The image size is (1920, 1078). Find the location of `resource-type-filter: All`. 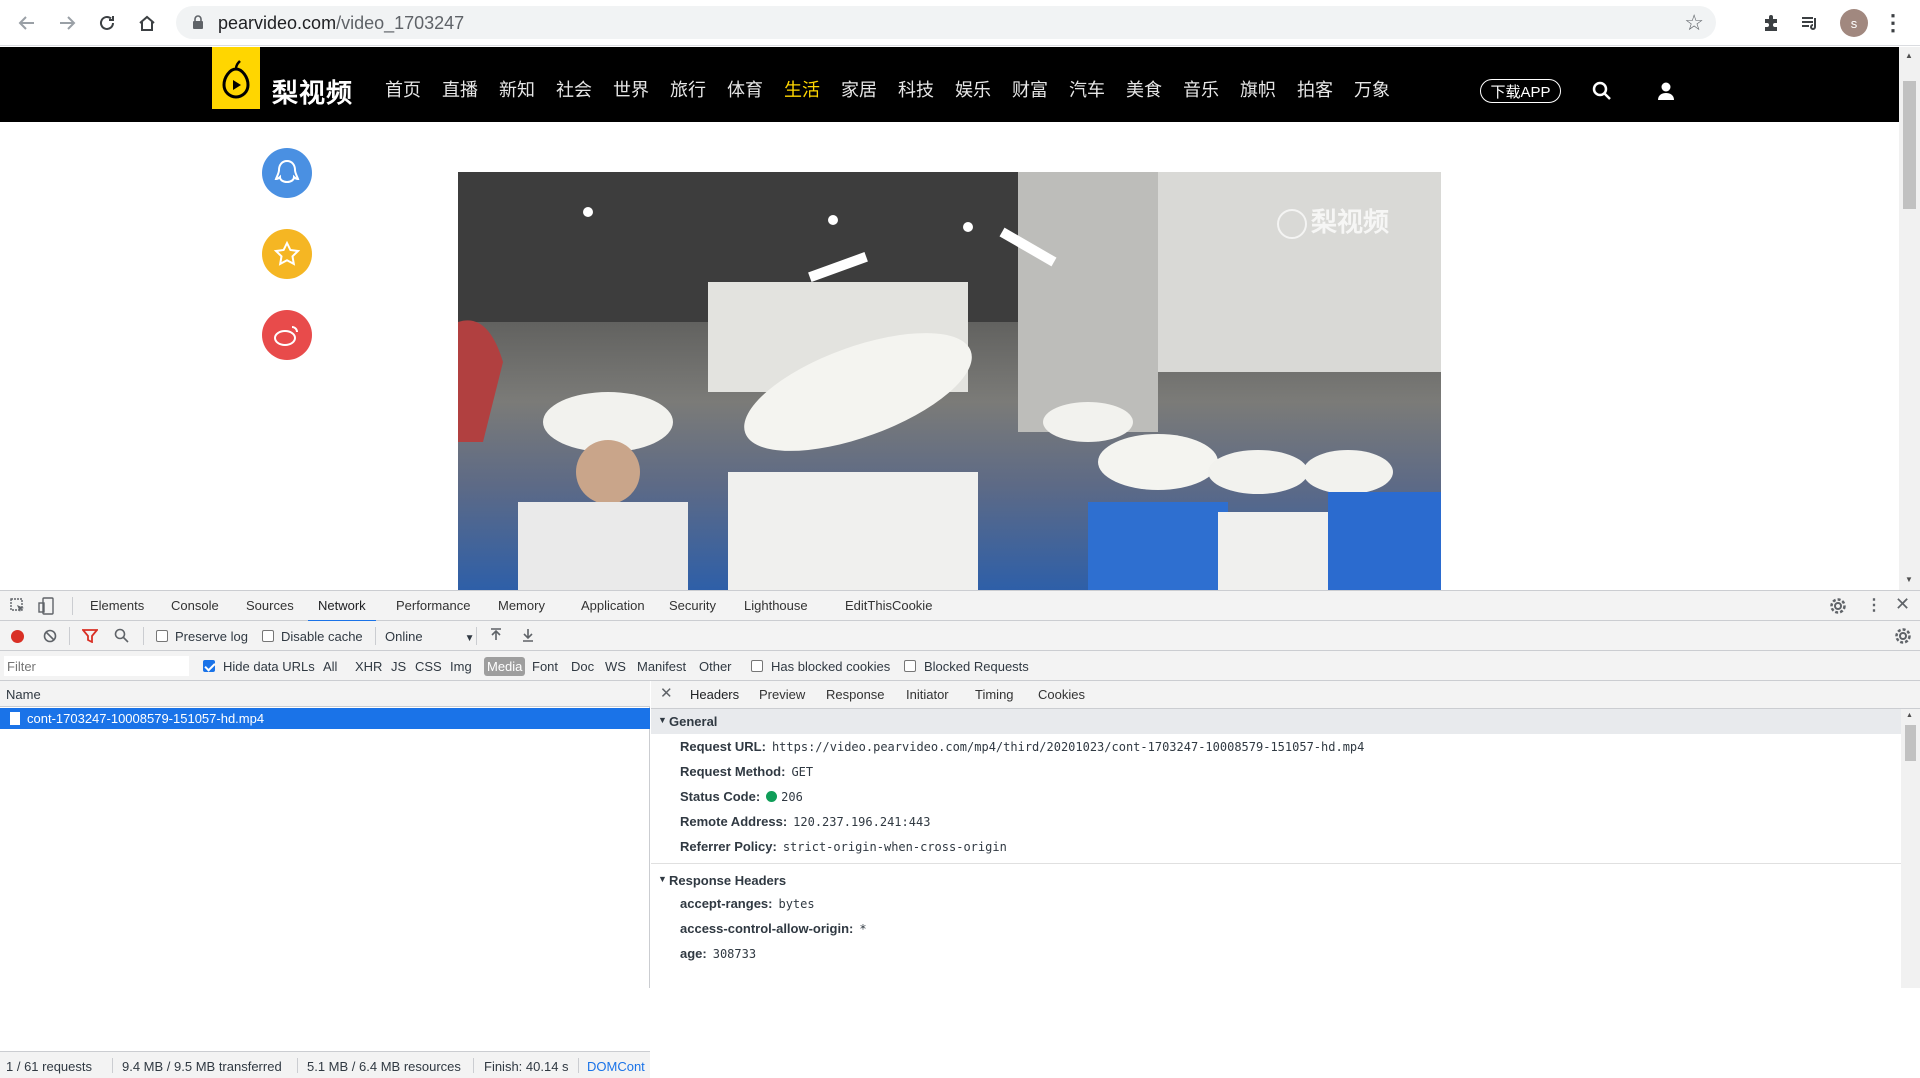

resource-type-filter: All is located at coordinates (330, 666).